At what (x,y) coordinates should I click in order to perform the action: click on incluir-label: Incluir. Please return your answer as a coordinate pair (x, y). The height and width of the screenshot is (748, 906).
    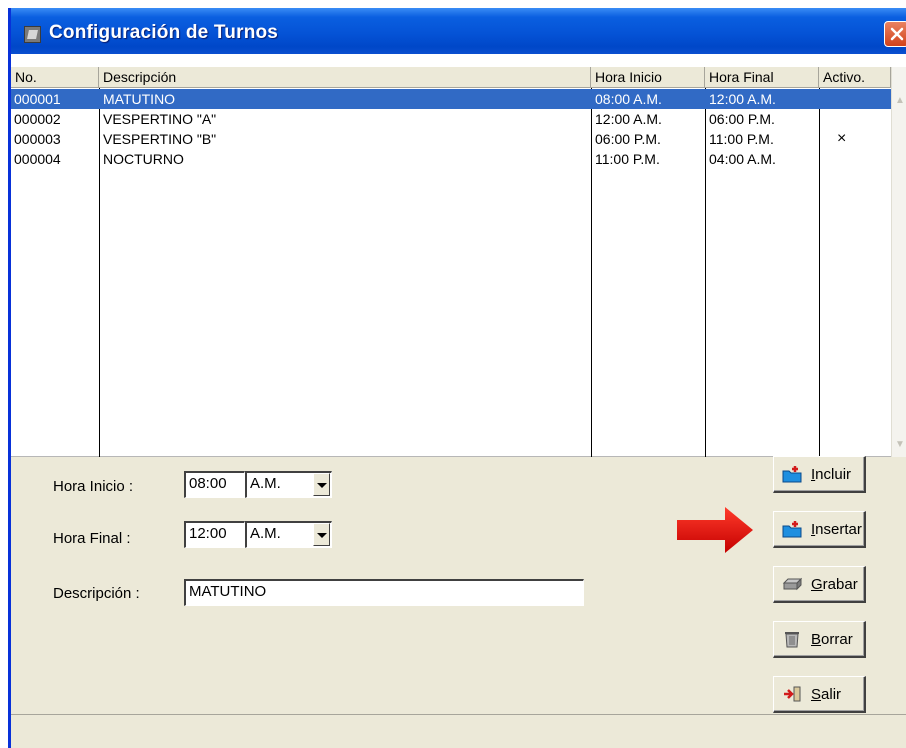
    Looking at the image, I should click on (831, 474).